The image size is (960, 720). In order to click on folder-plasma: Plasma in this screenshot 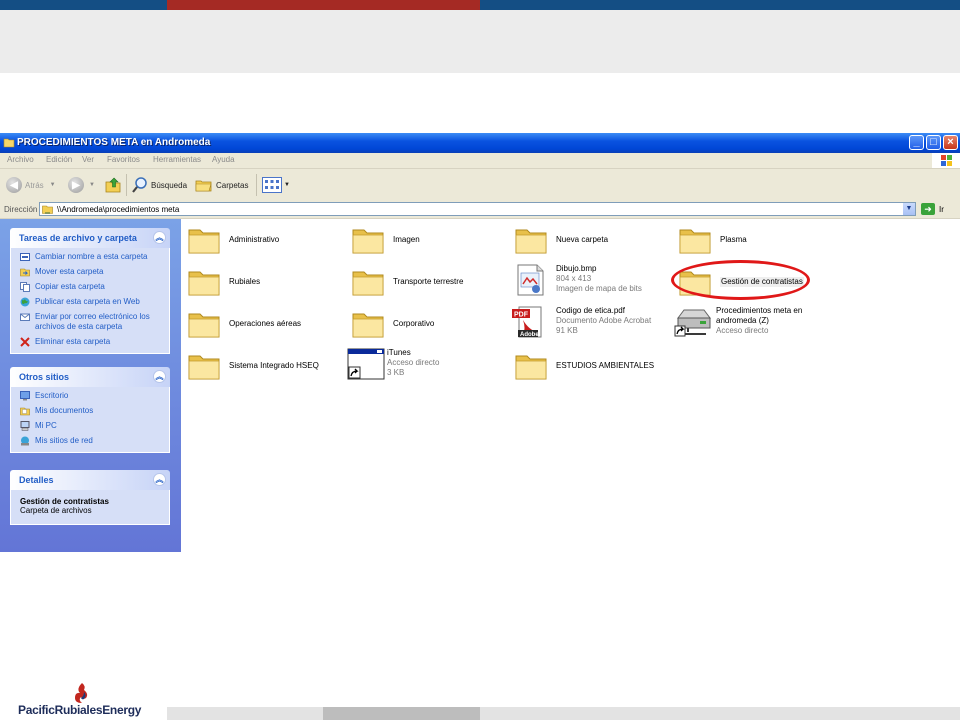, I will do `click(758, 242)`.